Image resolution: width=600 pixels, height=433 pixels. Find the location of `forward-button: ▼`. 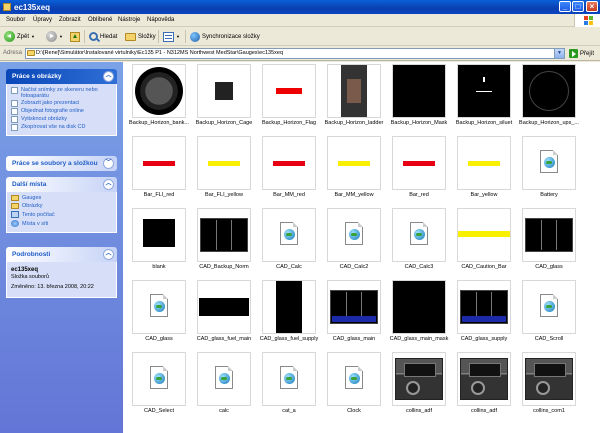

forward-button: ▼ is located at coordinates (54, 36).